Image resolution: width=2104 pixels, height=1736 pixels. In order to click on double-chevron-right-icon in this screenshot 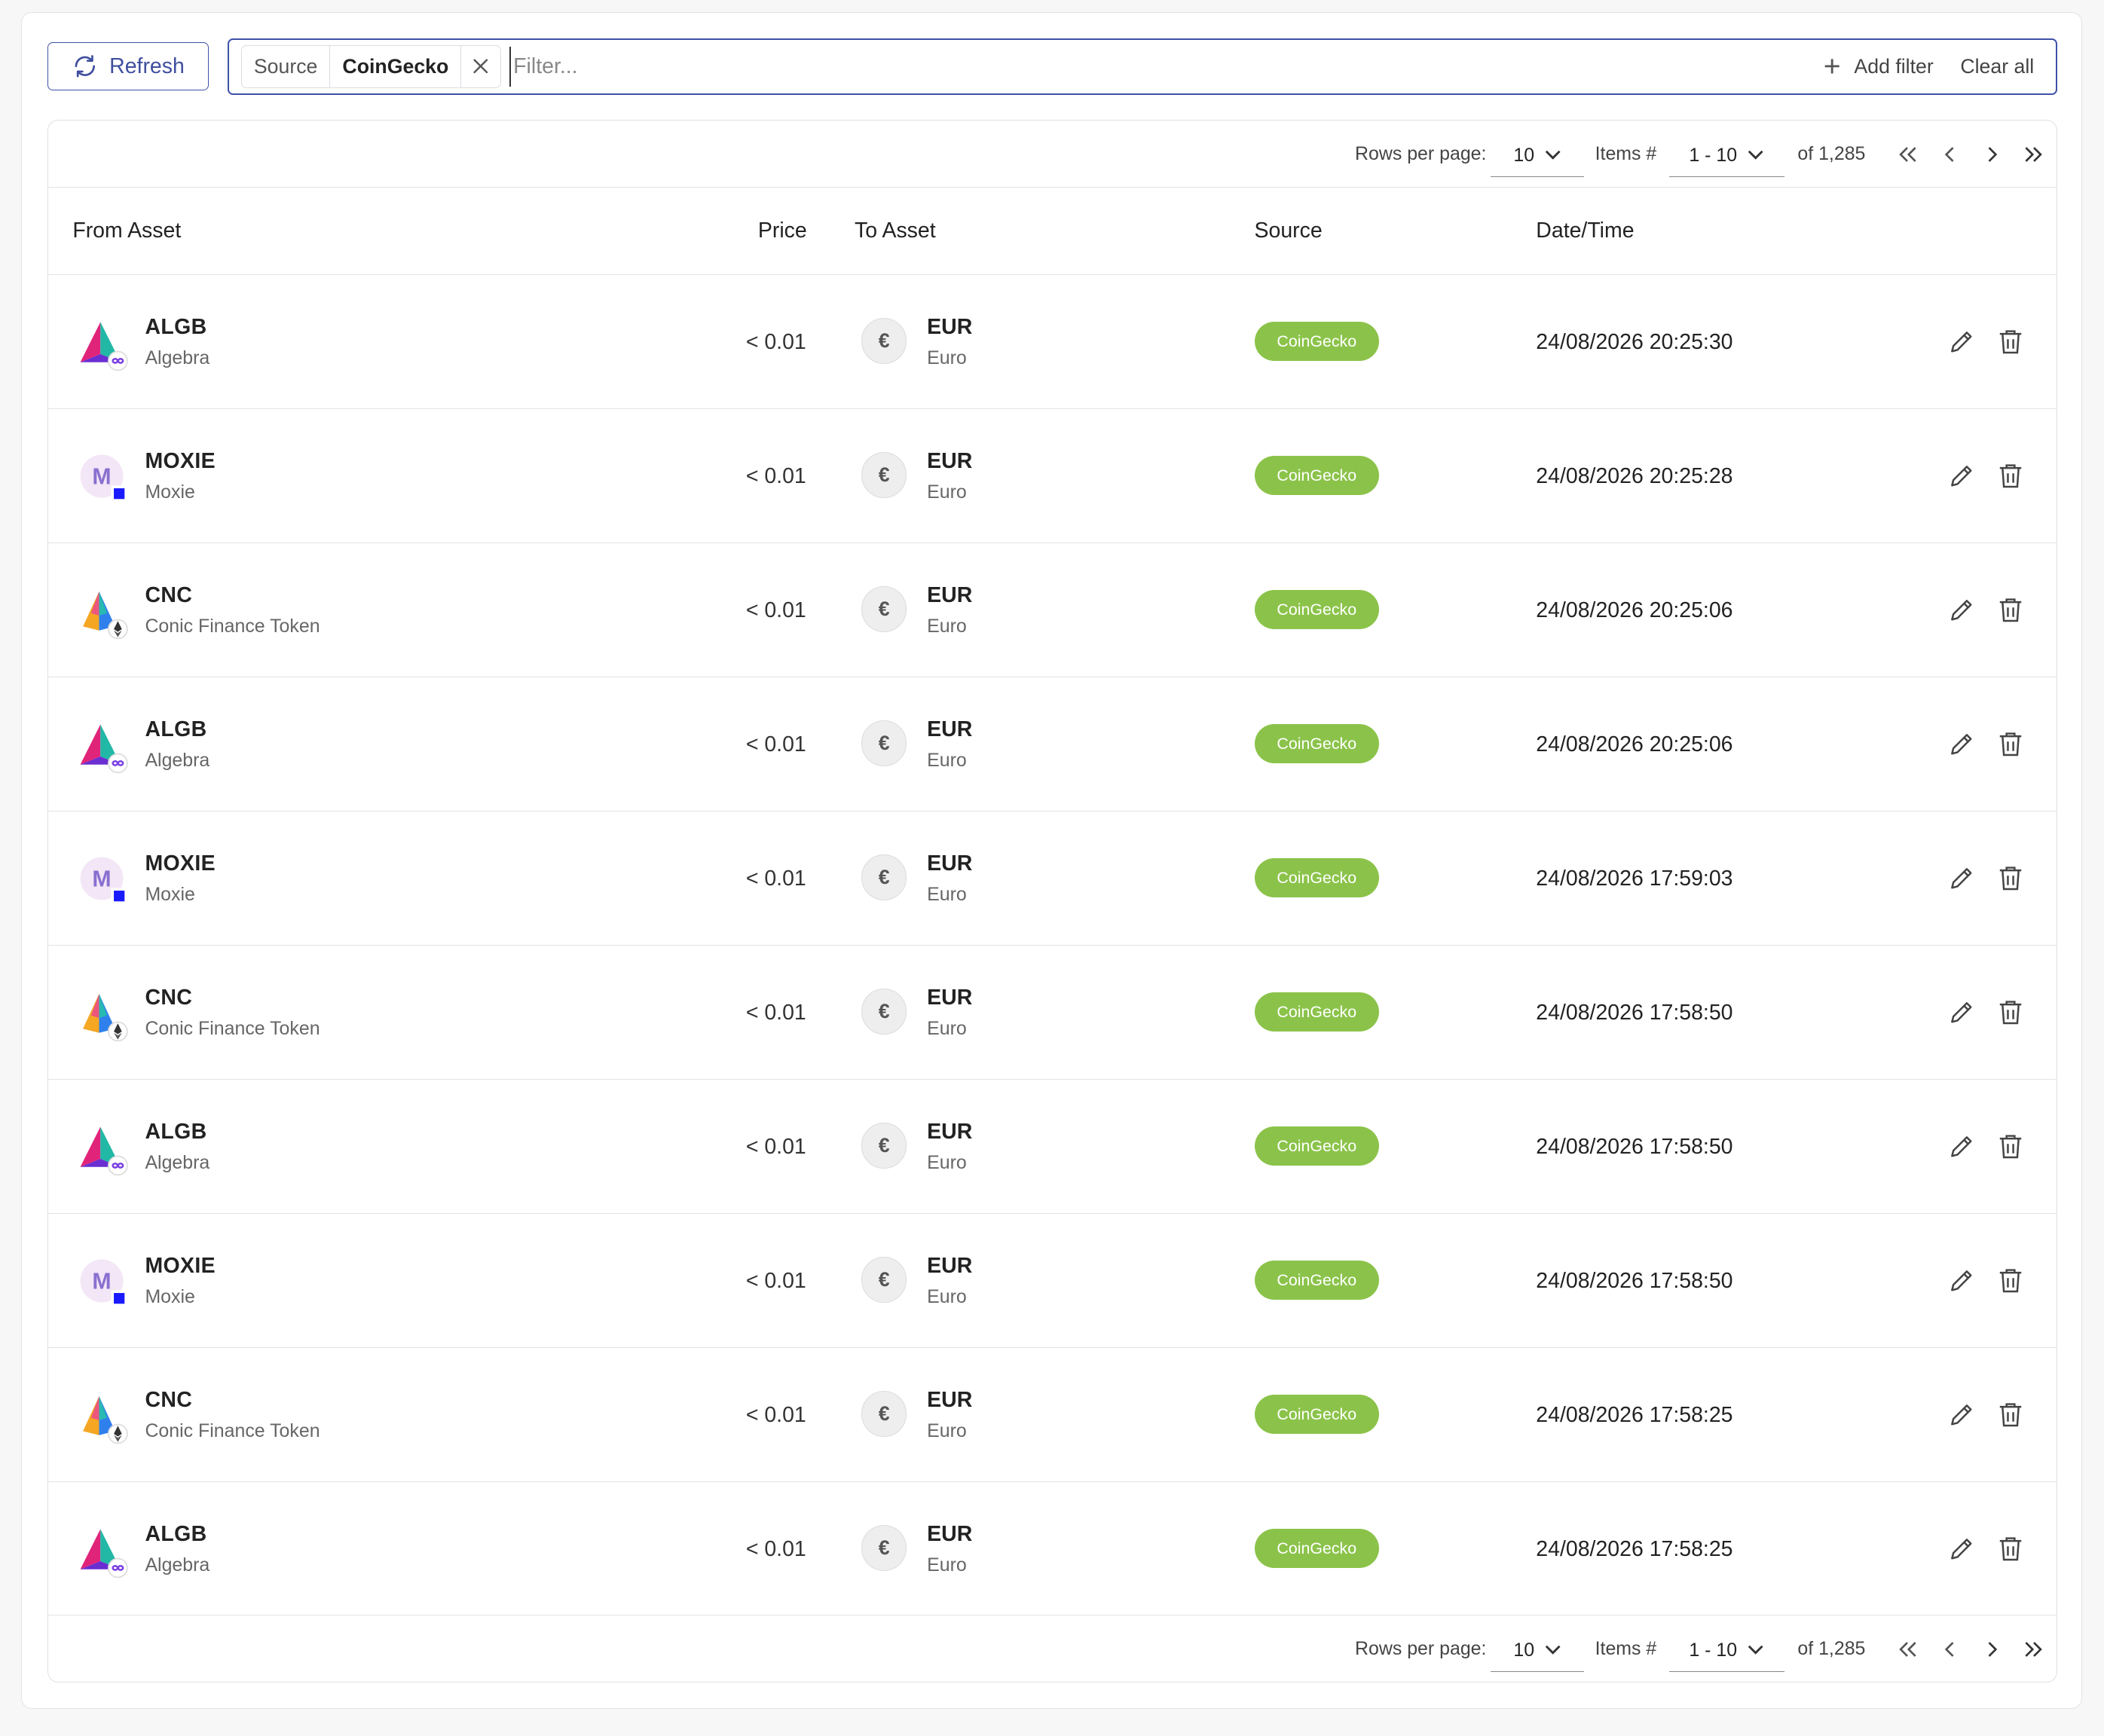, I will do `click(2033, 154)`.